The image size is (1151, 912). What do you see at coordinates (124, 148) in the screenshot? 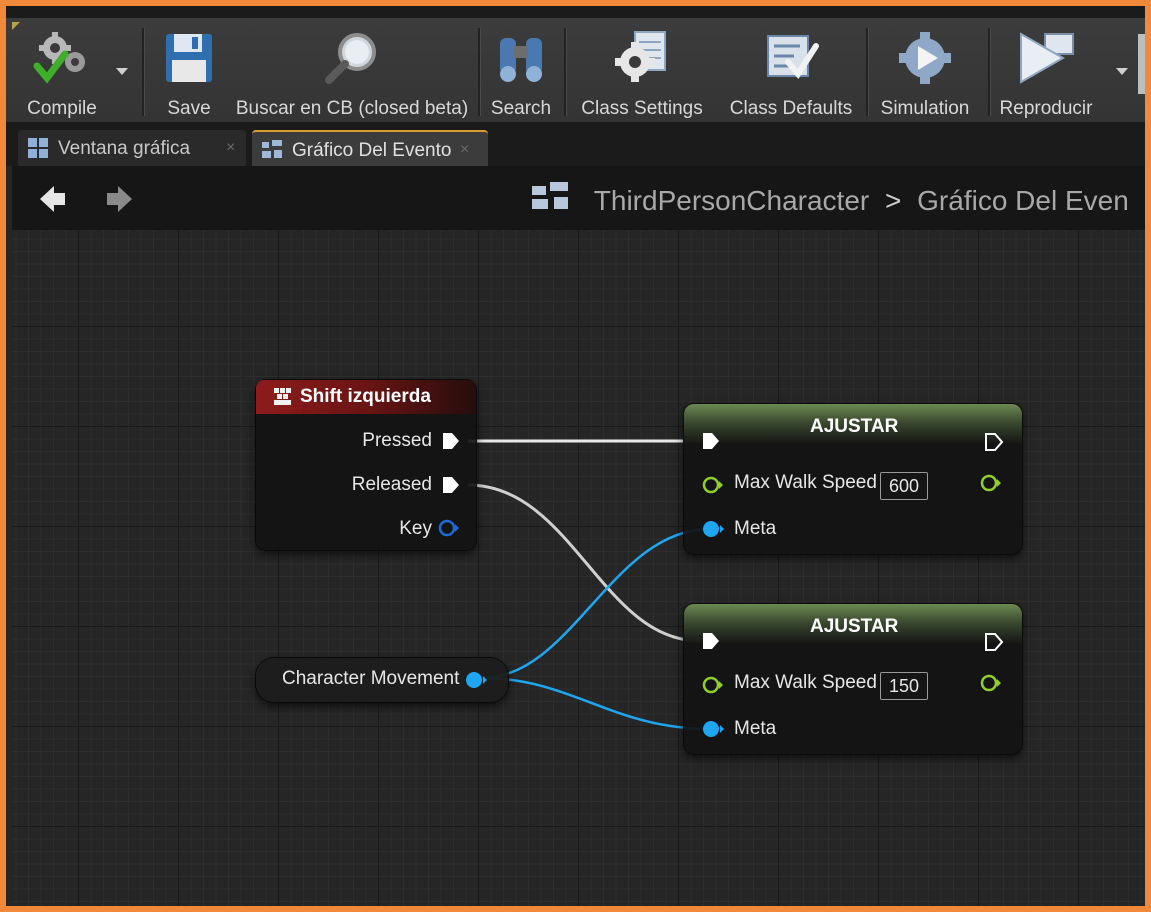
I see `tab-viewport-label: Ventana gráfica` at bounding box center [124, 148].